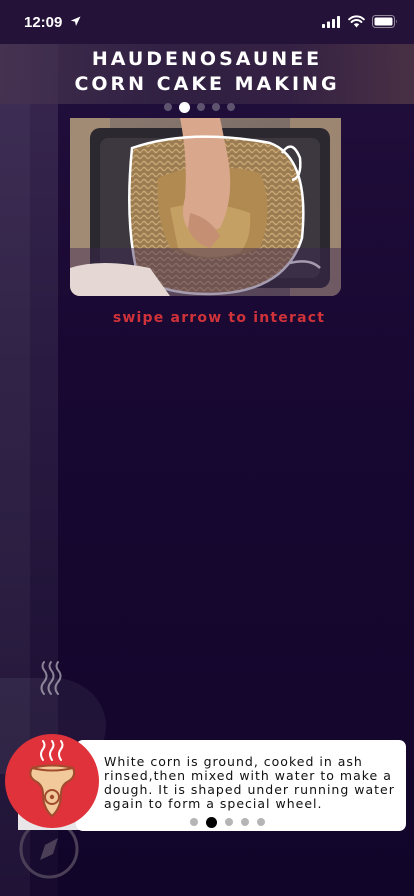 Image resolution: width=414 pixels, height=896 pixels. What do you see at coordinates (207, 72) in the screenshot?
I see `page-title: HAUDENOSAUNEE CORN CAKE MAKING` at bounding box center [207, 72].